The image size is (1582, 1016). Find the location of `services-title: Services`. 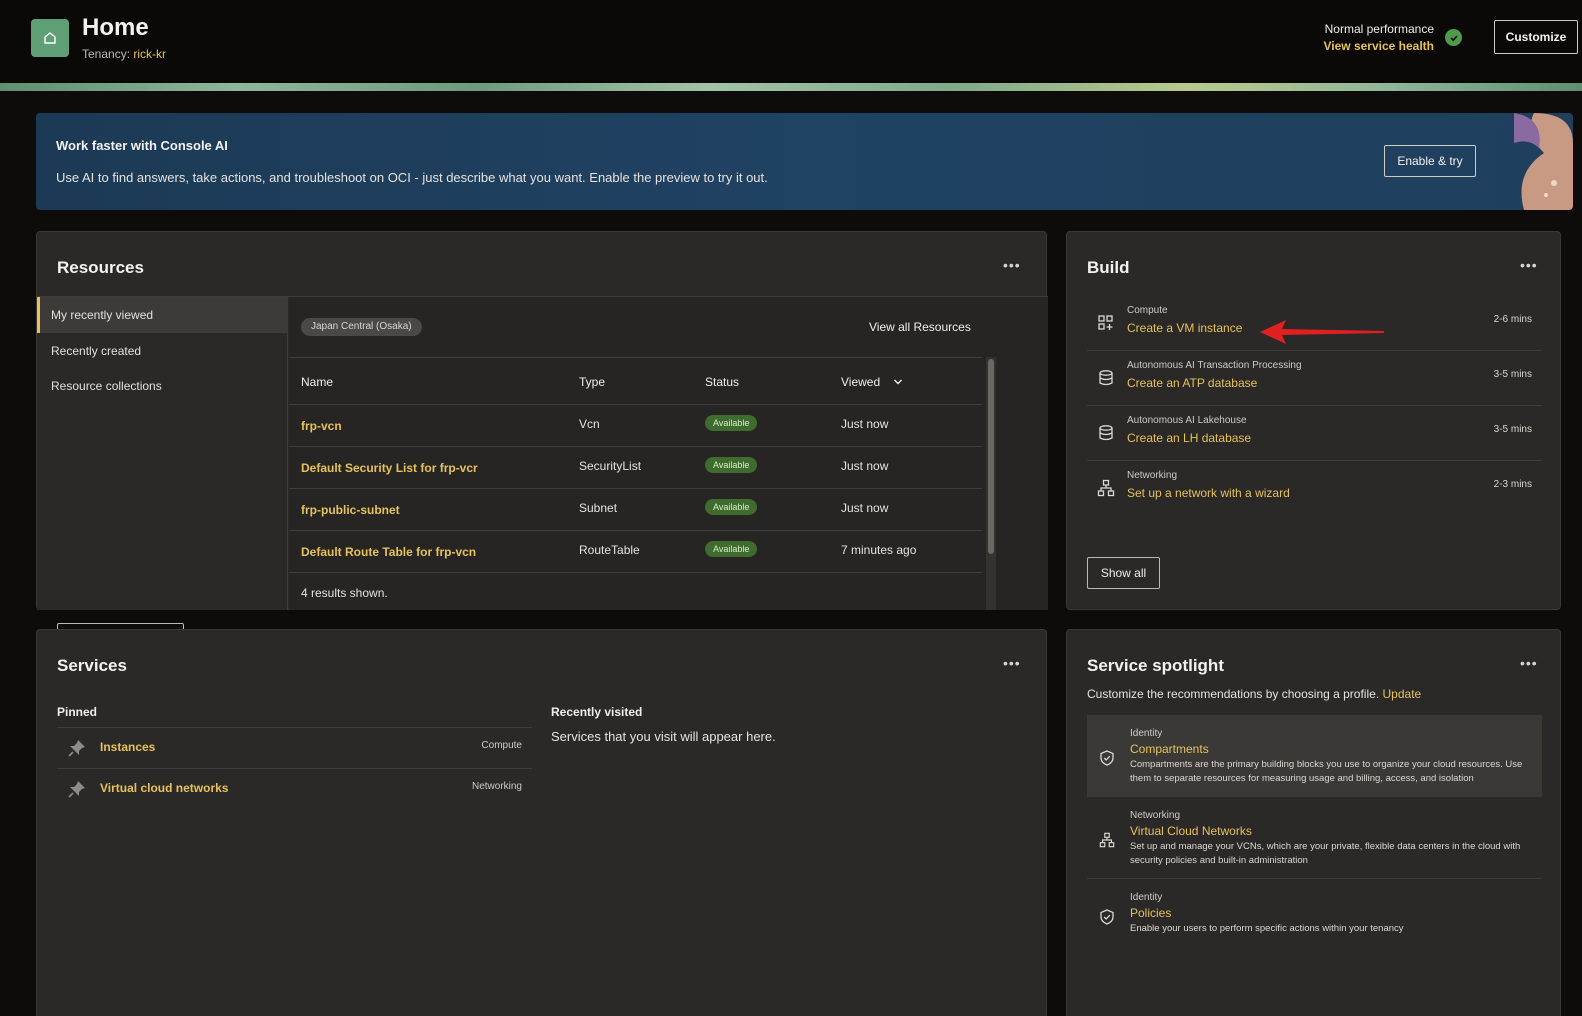

services-title: Services is located at coordinates (92, 665).